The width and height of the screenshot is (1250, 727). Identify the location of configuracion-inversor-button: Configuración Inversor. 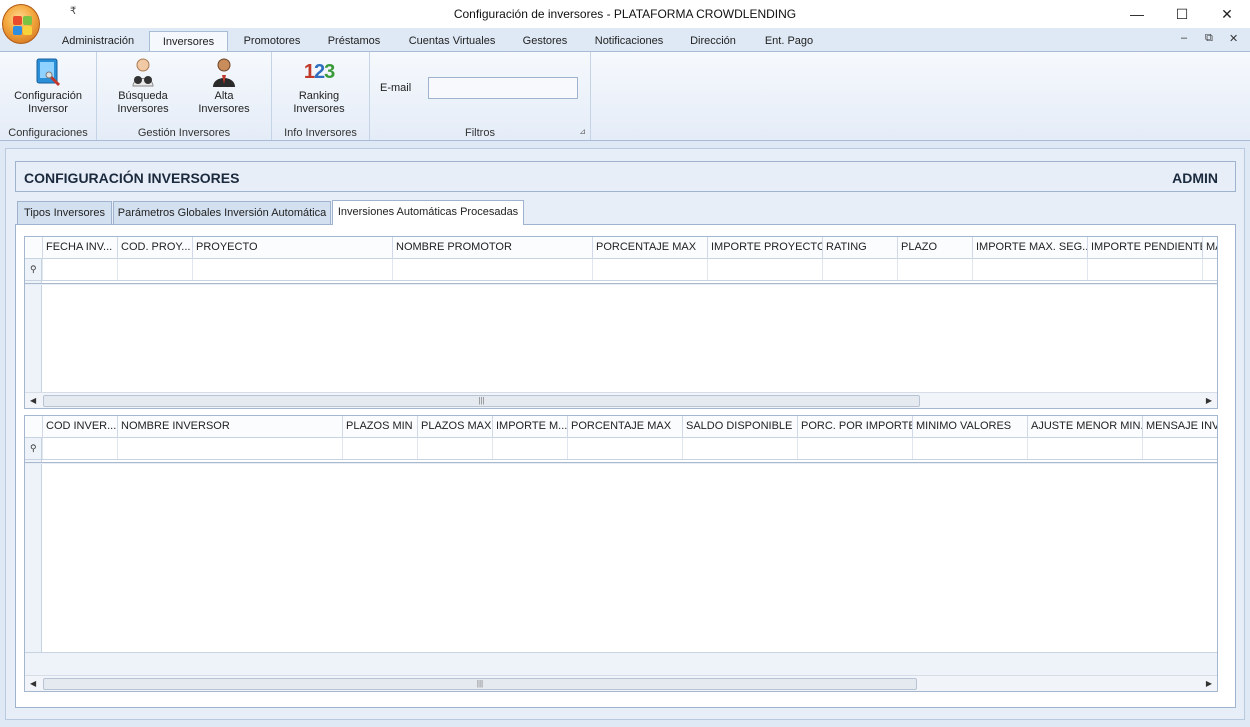
(48, 86).